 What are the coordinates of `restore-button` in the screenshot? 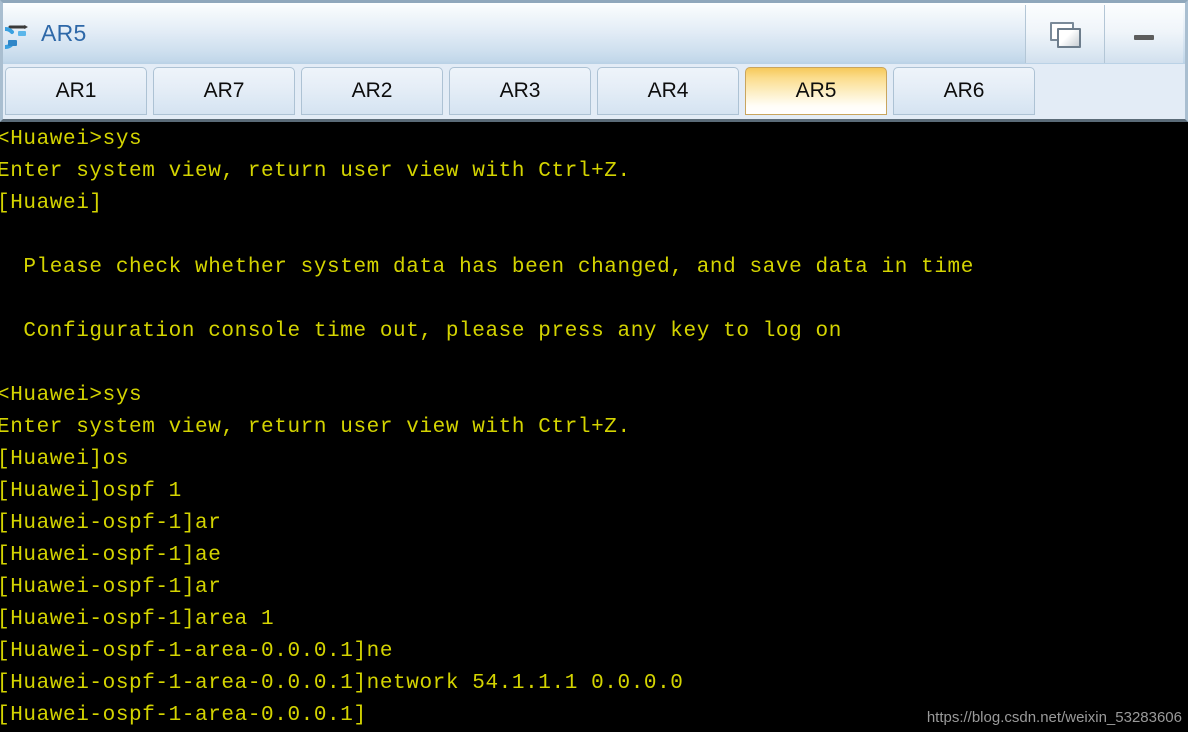 It's located at (1064, 33).